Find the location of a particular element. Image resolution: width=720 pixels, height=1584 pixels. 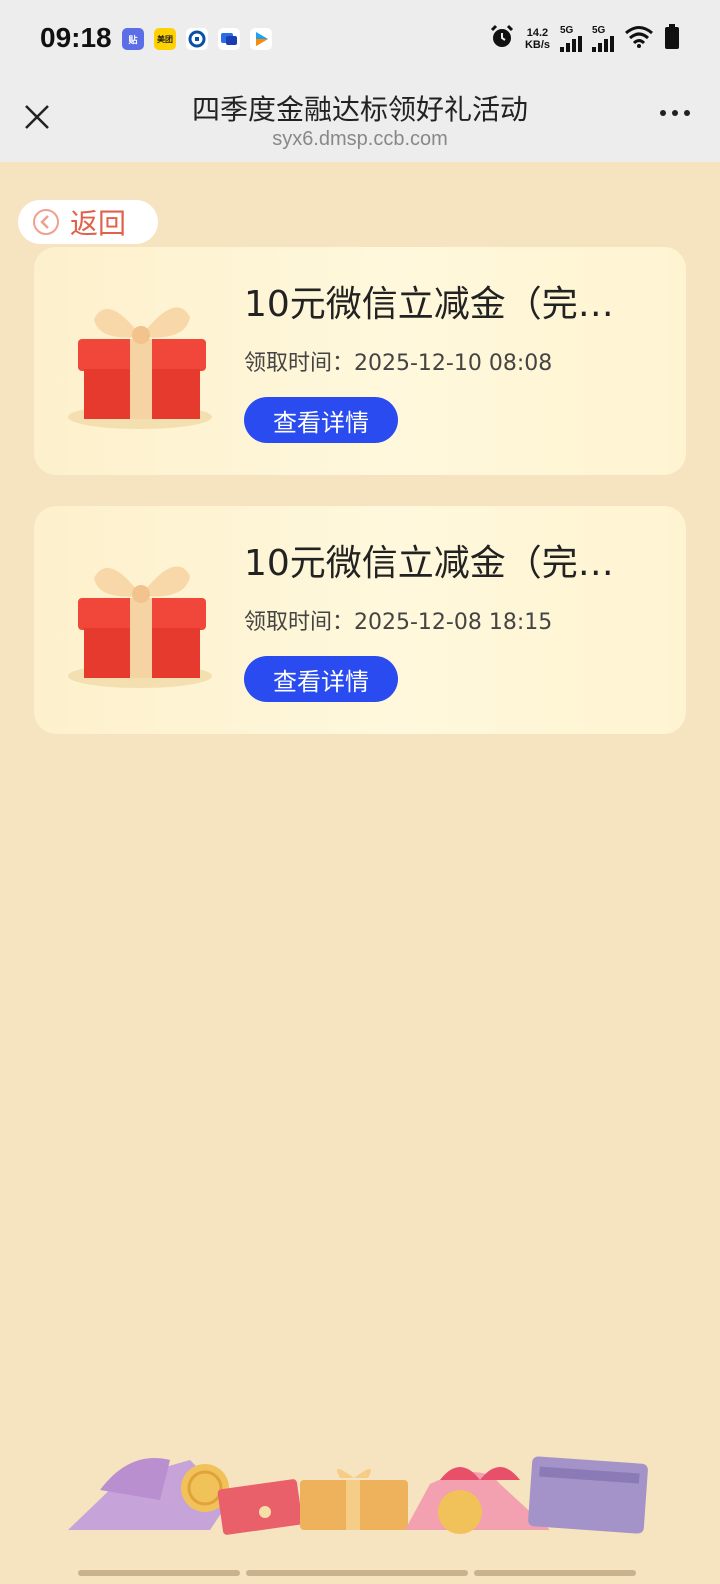

battery-icon is located at coordinates (672, 39).